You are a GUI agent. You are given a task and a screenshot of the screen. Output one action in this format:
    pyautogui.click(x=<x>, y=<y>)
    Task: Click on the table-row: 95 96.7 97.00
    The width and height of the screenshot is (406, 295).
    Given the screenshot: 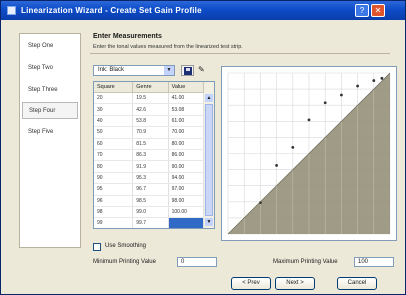 What is the action you would take?
    pyautogui.click(x=149, y=189)
    